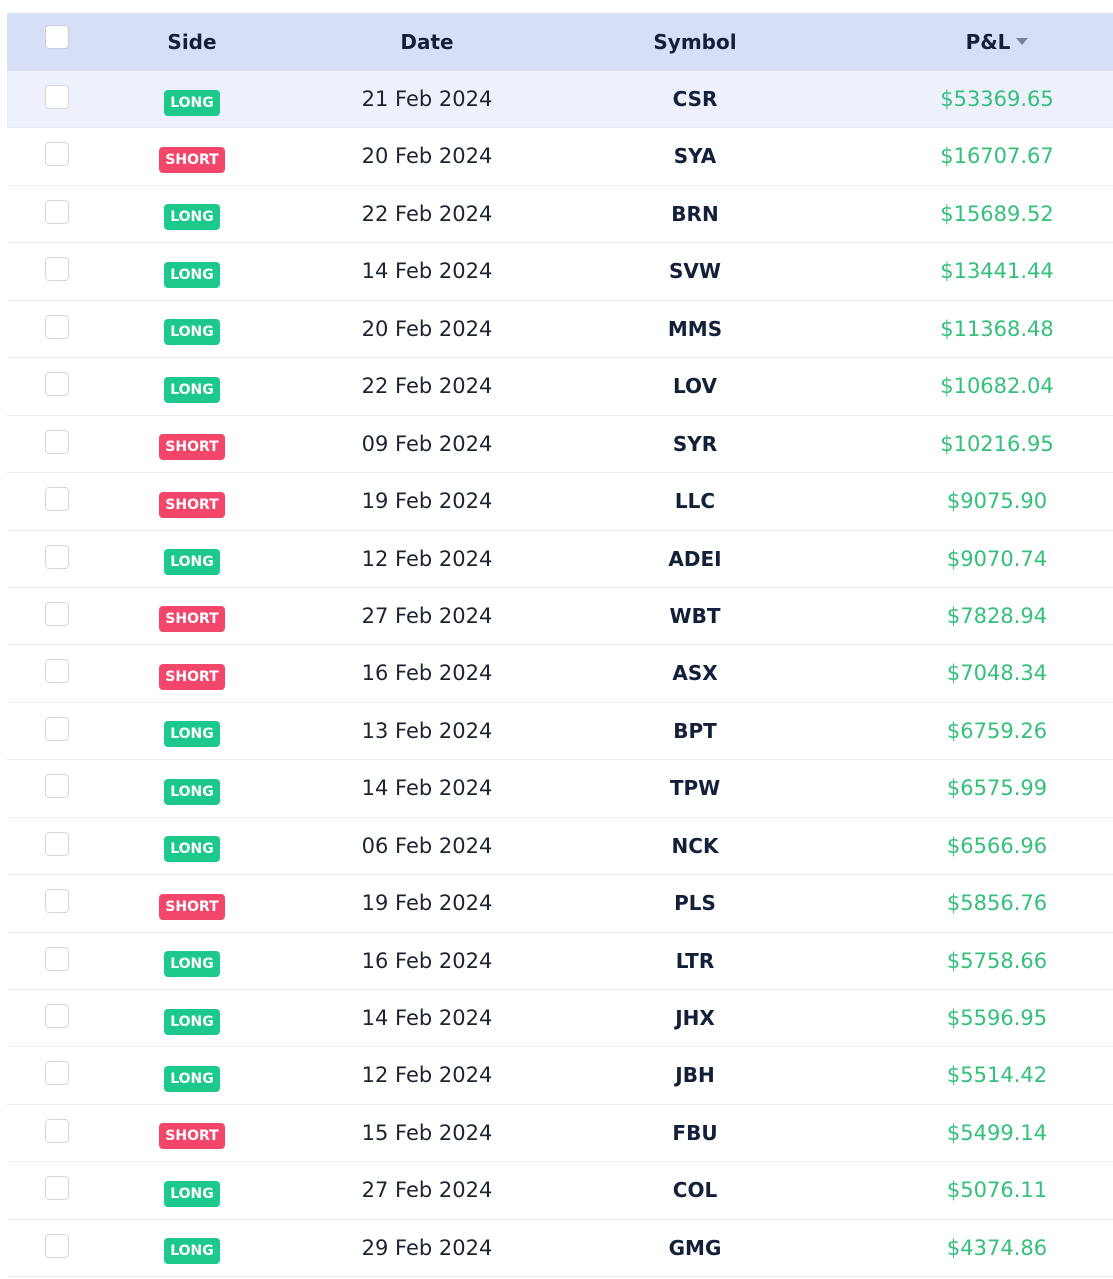  Describe the element at coordinates (997, 1075) in the screenshot. I see `pnl-cell: $5514.42` at that location.